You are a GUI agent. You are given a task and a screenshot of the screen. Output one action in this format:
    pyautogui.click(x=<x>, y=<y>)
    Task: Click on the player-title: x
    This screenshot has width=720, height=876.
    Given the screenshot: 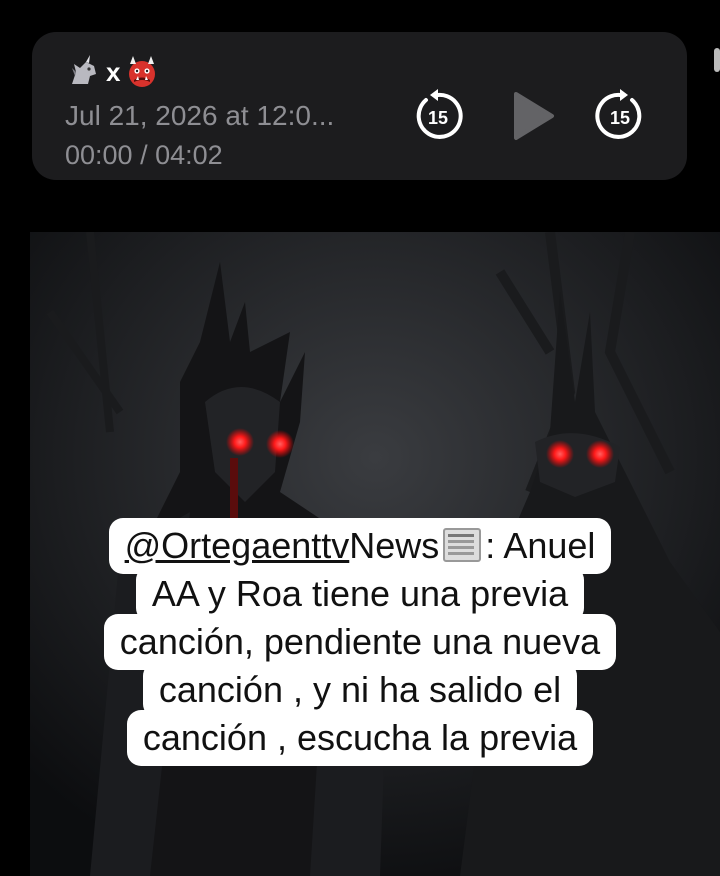 What is the action you would take?
    pyautogui.click(x=113, y=72)
    